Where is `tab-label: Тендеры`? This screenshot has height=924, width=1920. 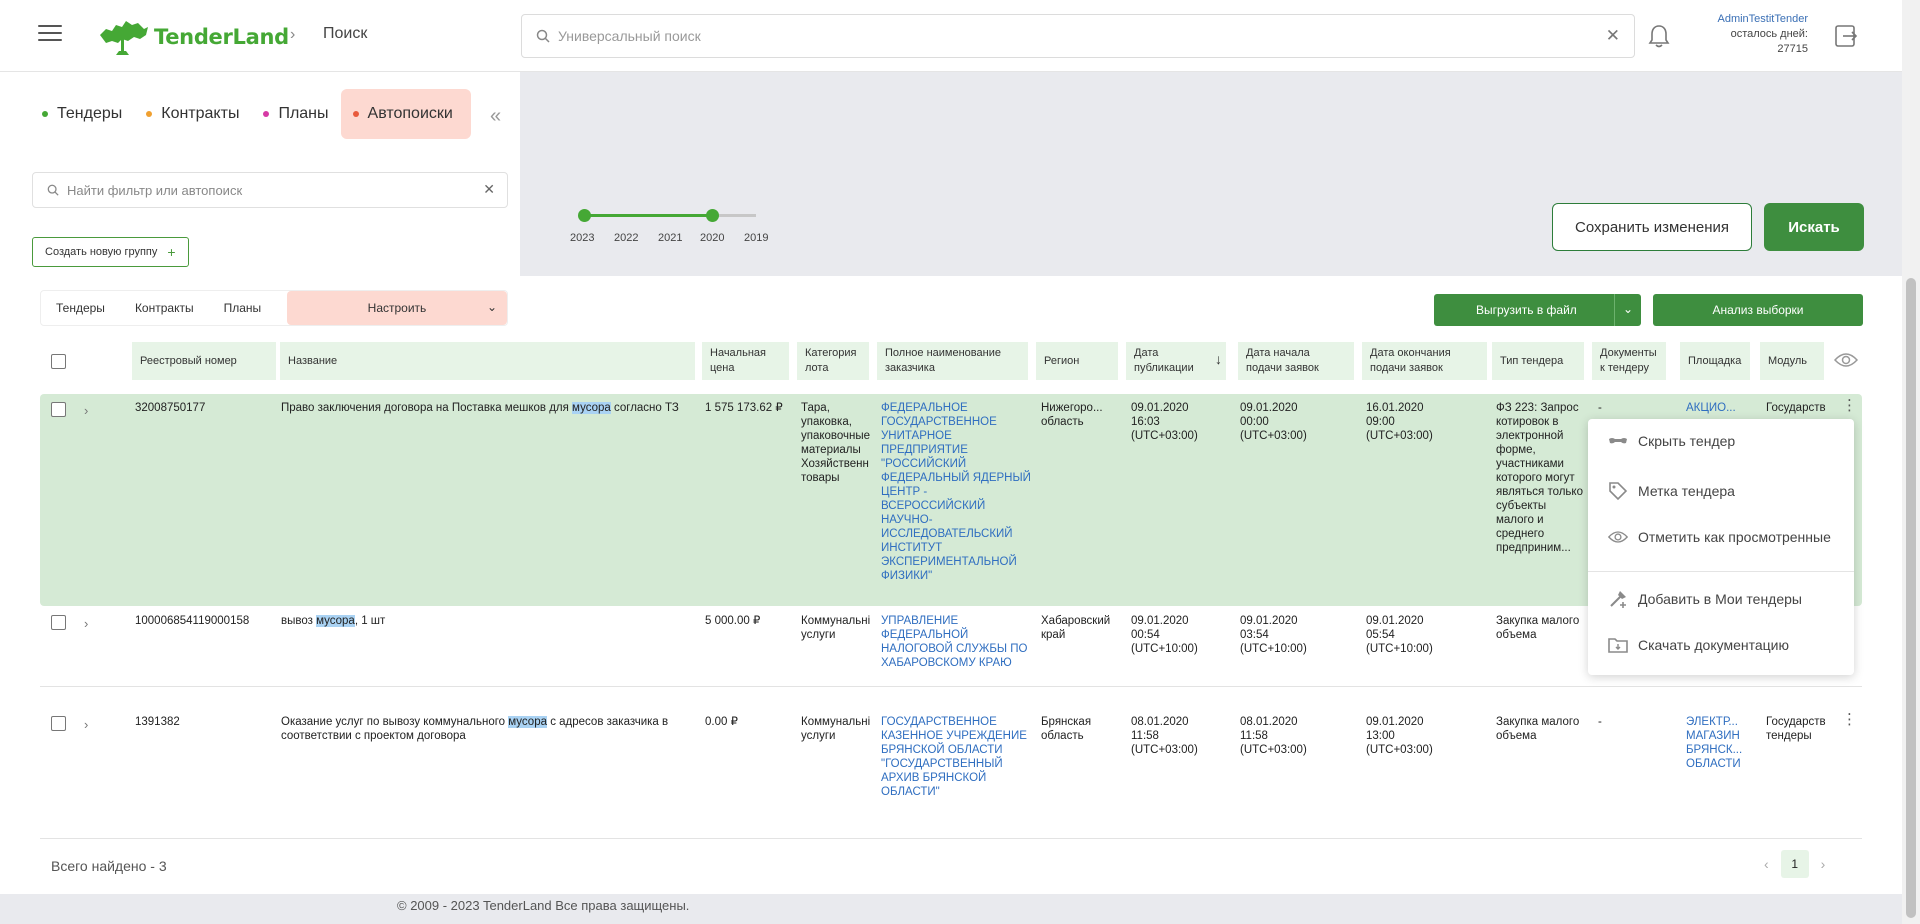 tab-label: Тендеры is located at coordinates (90, 113).